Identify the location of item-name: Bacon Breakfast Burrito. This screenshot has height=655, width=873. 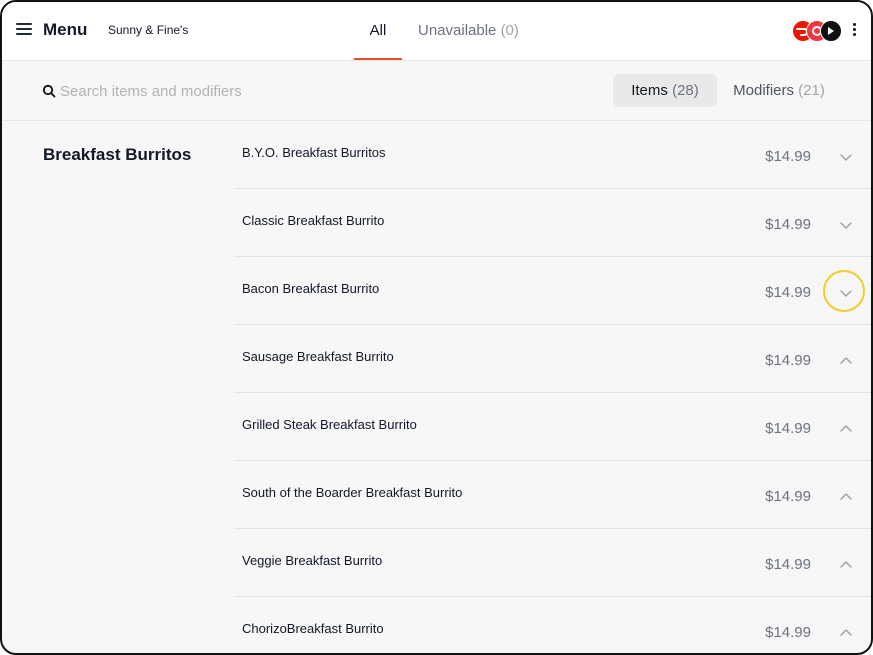
(311, 288).